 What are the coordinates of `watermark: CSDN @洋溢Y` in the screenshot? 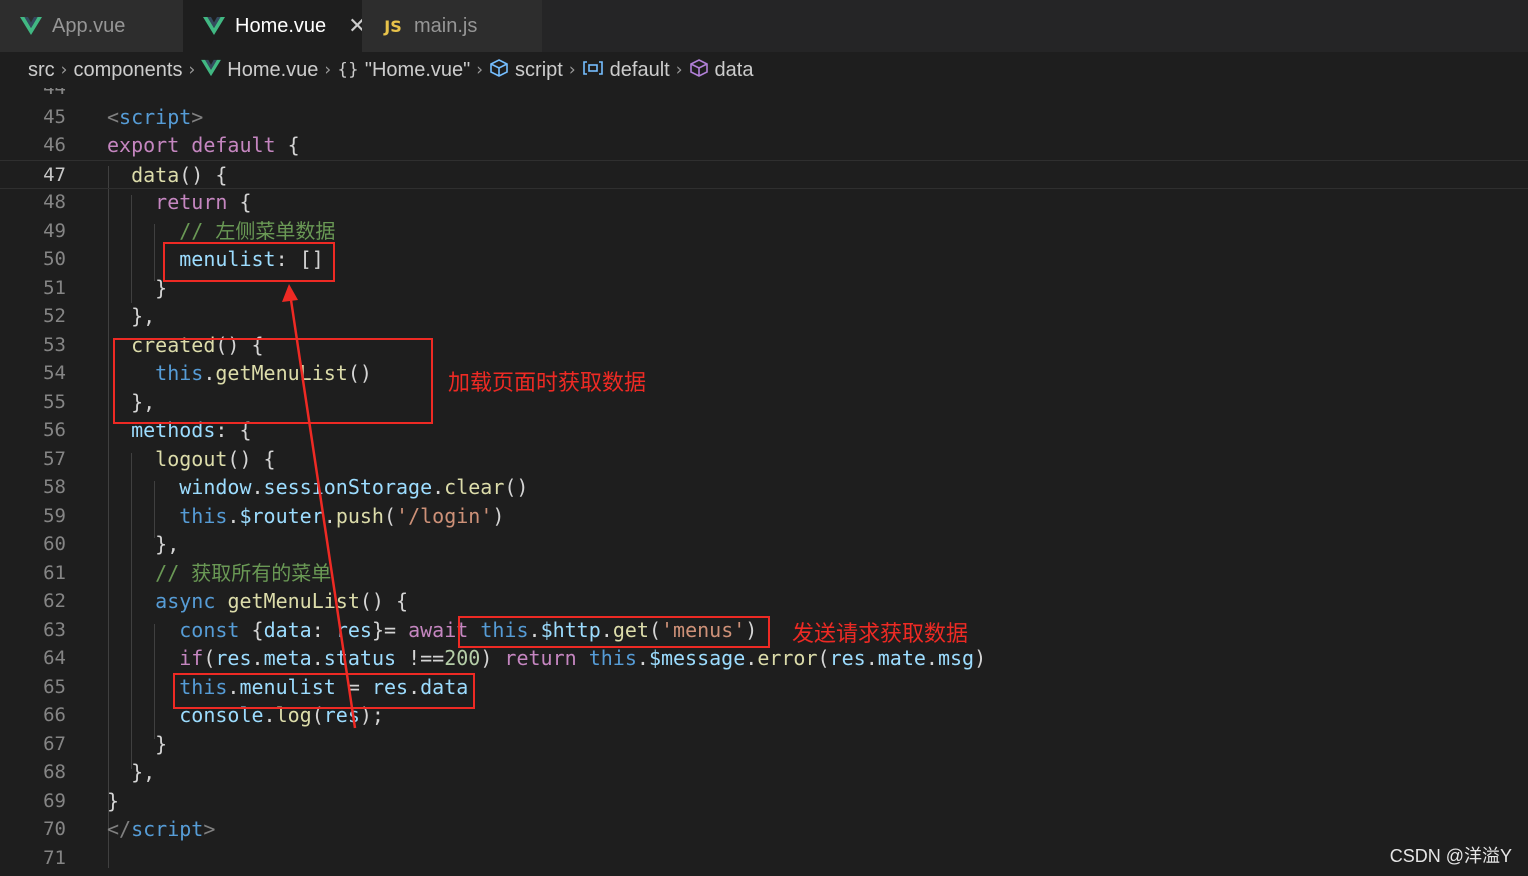 It's located at (1450, 856).